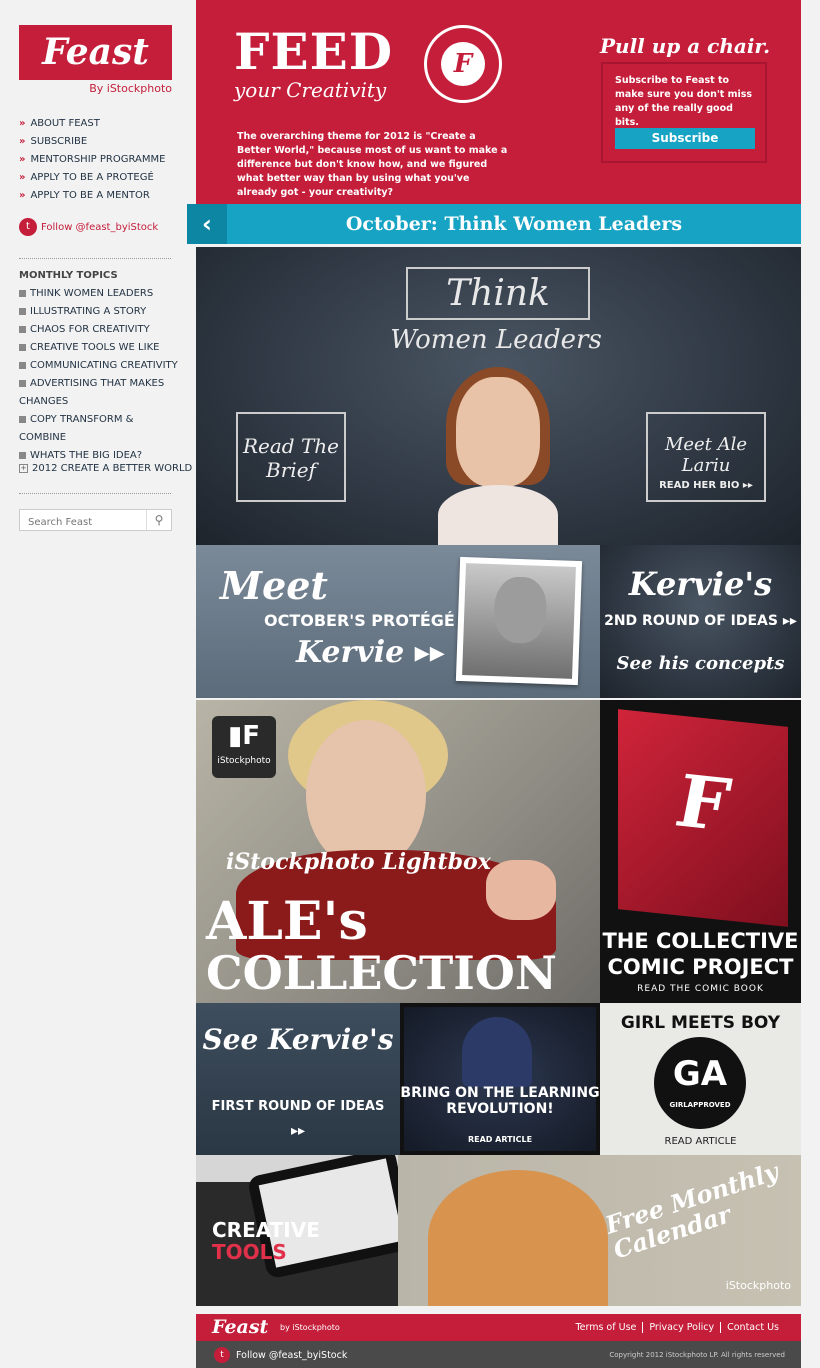 This screenshot has height=1368, width=820. I want to click on comic-book-cover: F, so click(703, 818).